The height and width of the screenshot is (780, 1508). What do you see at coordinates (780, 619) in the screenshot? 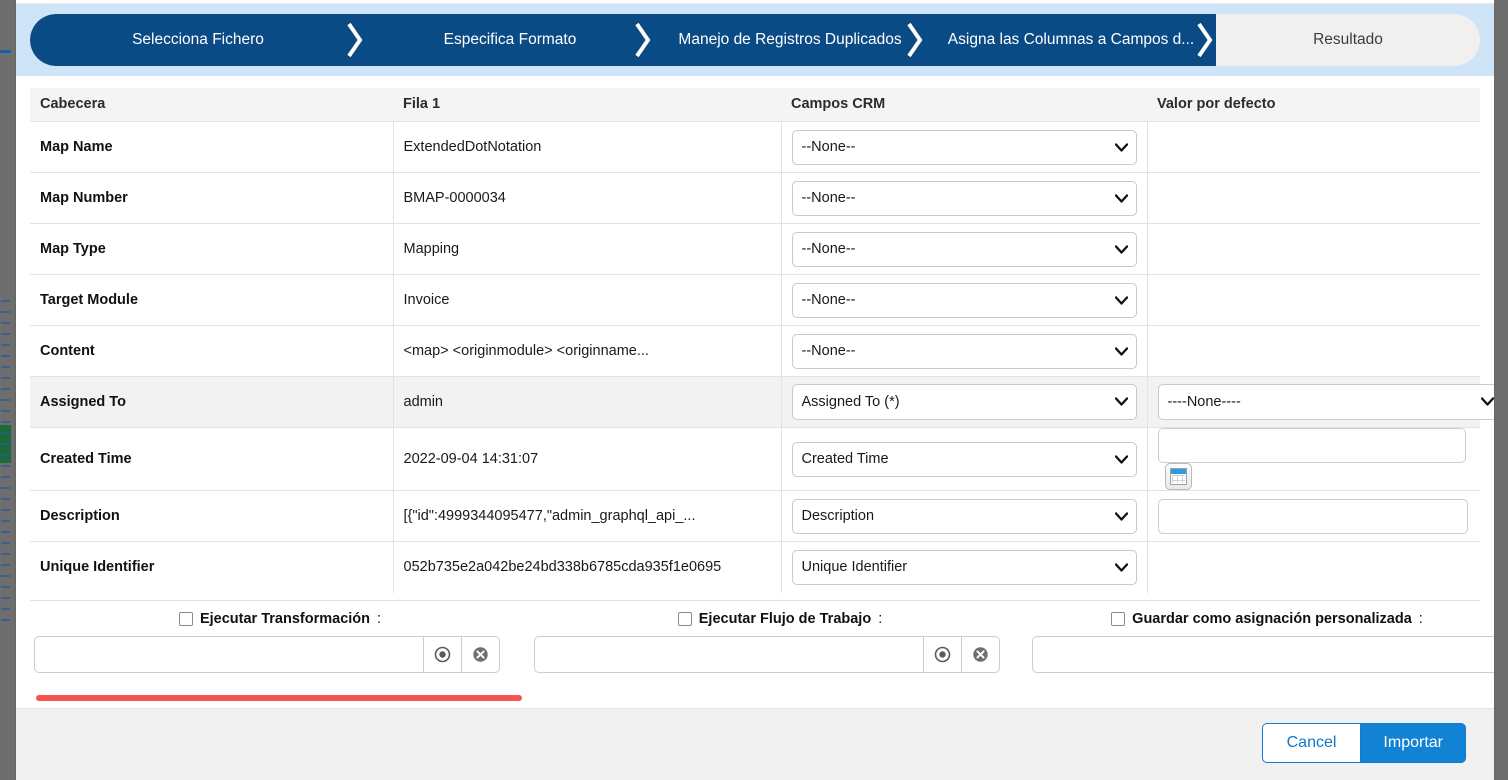
I see `workflow-label: Ejecutar Flujo de Trabajo :` at bounding box center [780, 619].